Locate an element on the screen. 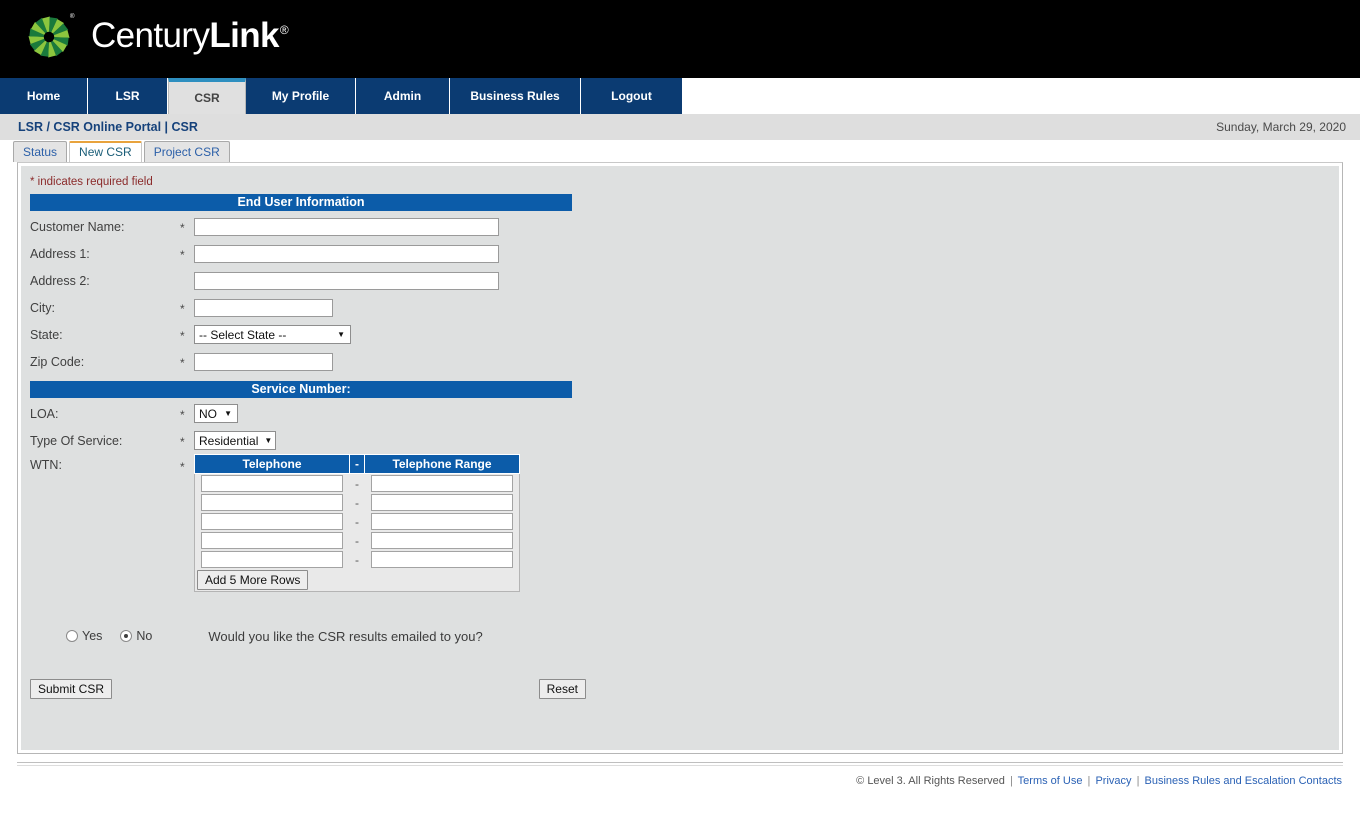  footer-copyright: © Level 3. All Rights Reserved is located at coordinates (930, 781).